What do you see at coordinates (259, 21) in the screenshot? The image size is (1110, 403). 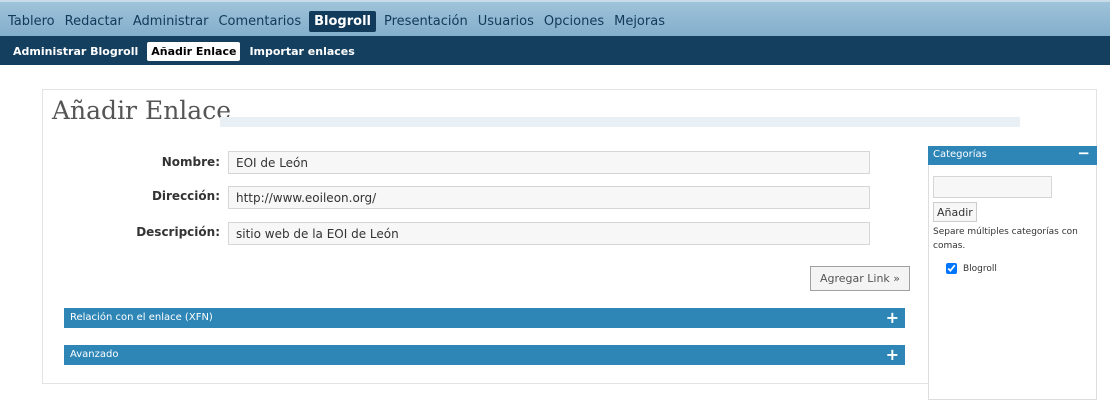 I see `top-menu-comentarios: Comentarios` at bounding box center [259, 21].